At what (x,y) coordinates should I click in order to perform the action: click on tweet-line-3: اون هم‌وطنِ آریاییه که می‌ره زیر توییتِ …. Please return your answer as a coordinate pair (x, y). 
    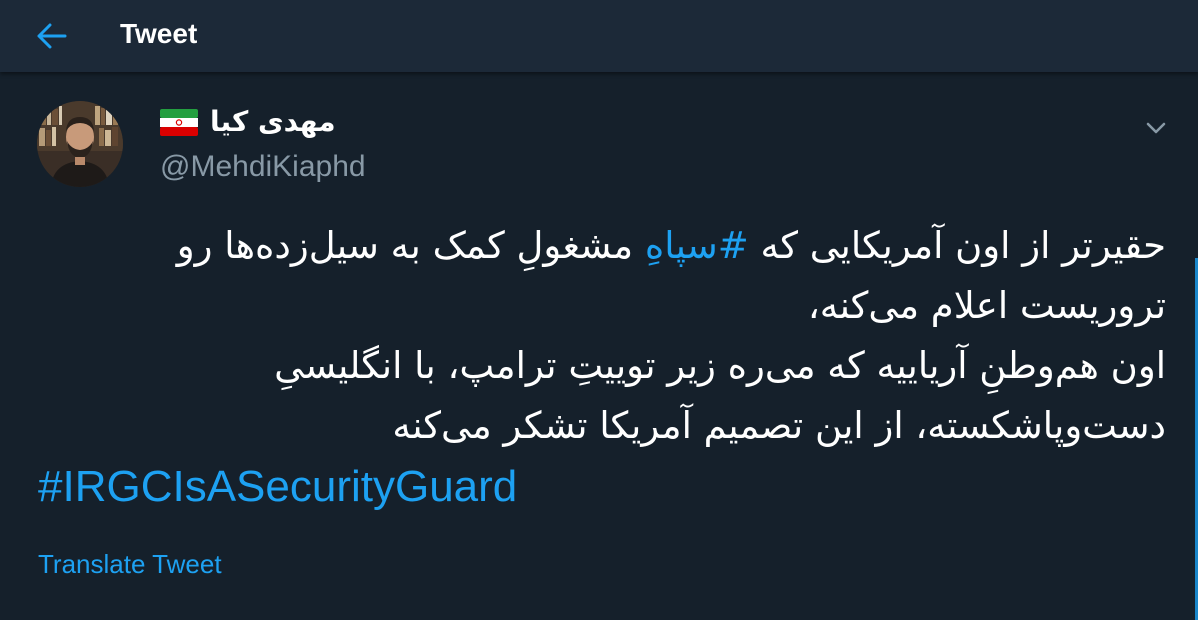
    Looking at the image, I should click on (720, 365).